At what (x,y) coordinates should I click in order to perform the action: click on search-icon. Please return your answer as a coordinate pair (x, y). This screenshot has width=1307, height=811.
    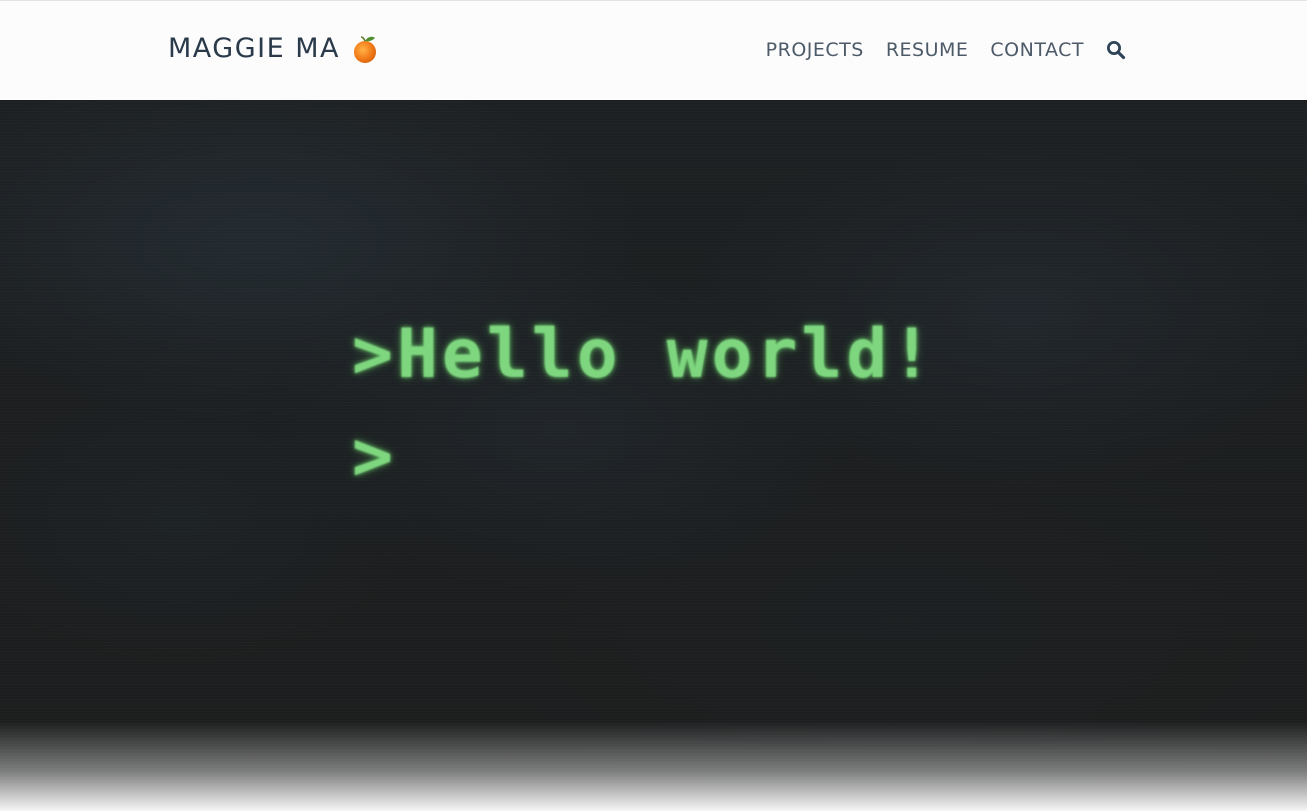
    Looking at the image, I should click on (1116, 50).